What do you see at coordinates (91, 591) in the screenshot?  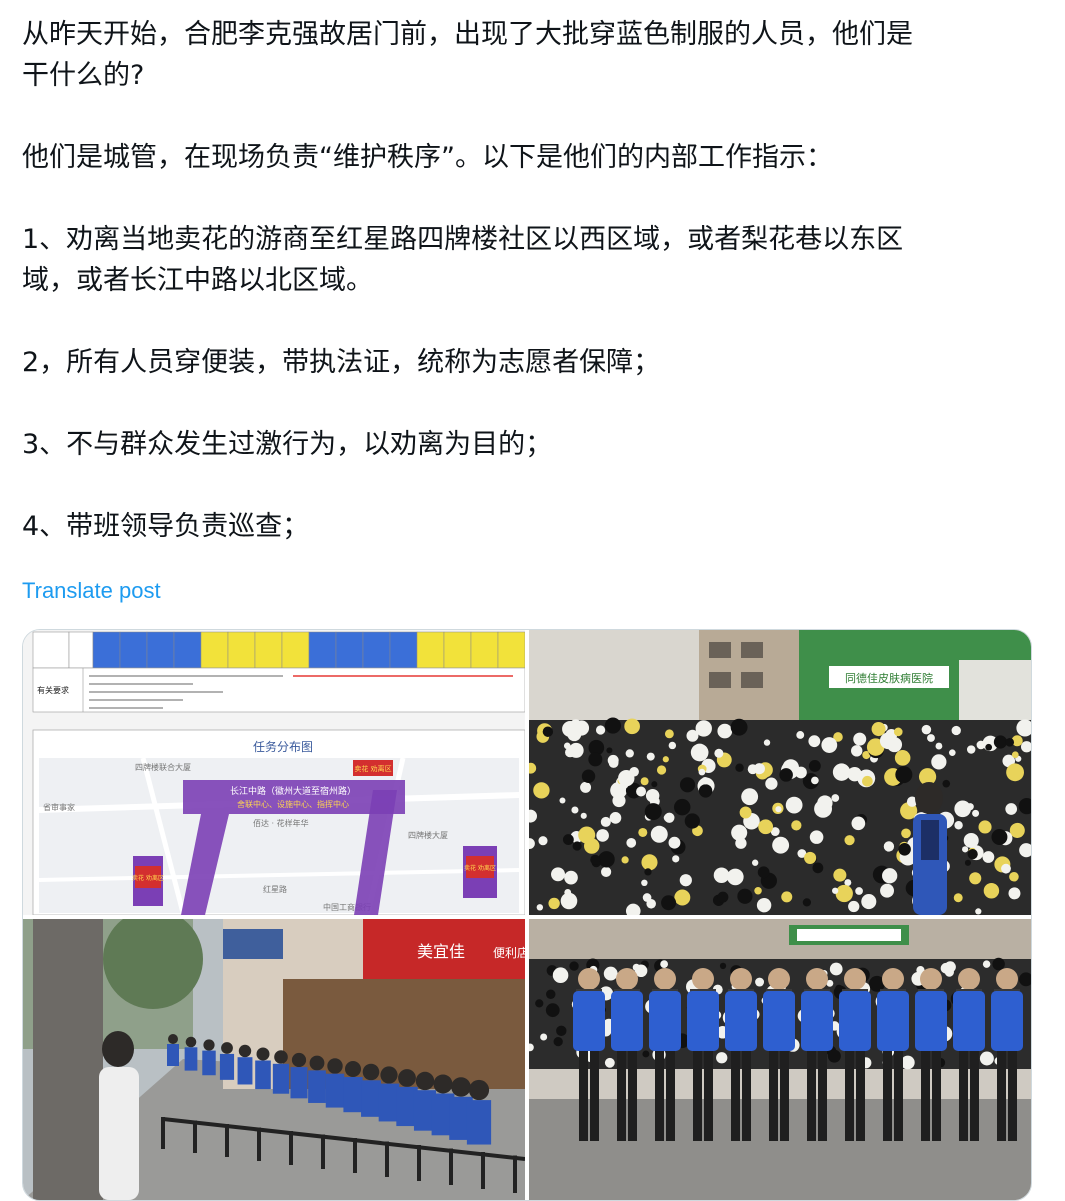 I see `translate-post-link: Translate post` at bounding box center [91, 591].